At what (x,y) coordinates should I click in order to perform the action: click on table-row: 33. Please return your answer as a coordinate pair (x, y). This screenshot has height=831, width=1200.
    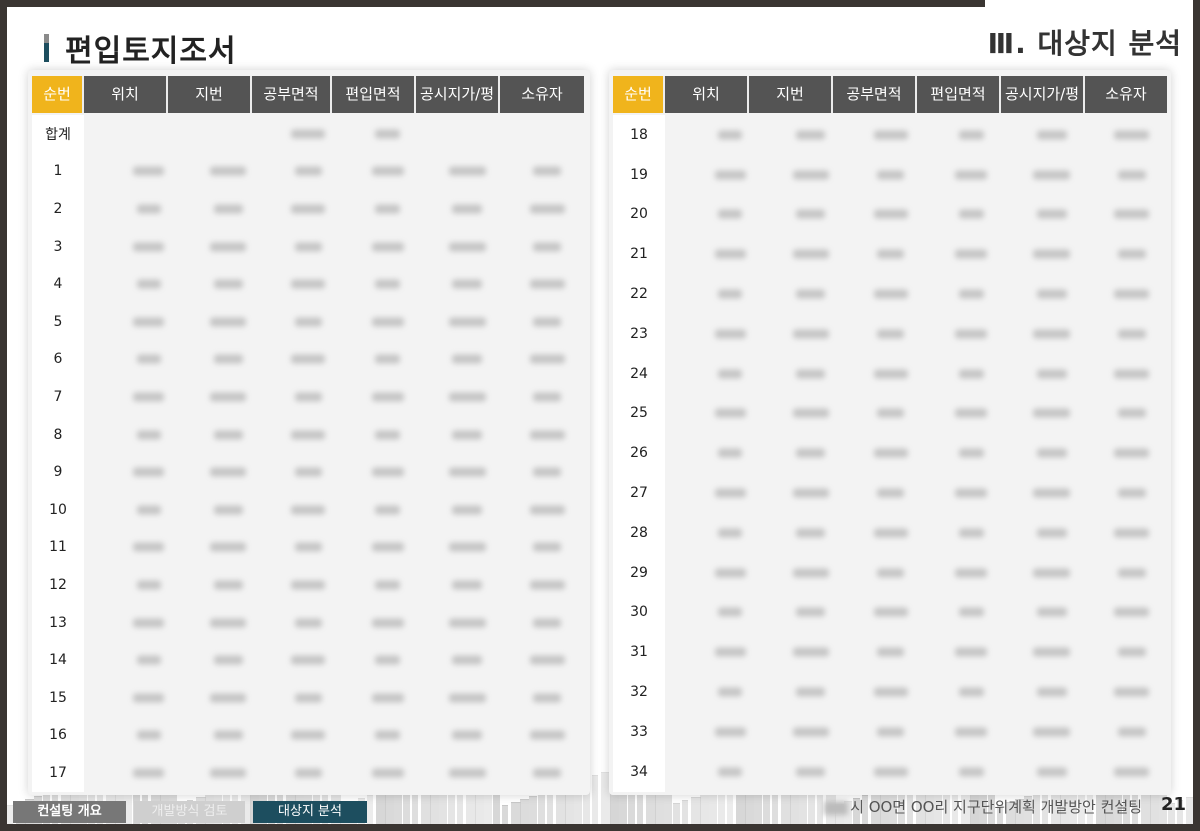
    Looking at the image, I should click on (879, 731).